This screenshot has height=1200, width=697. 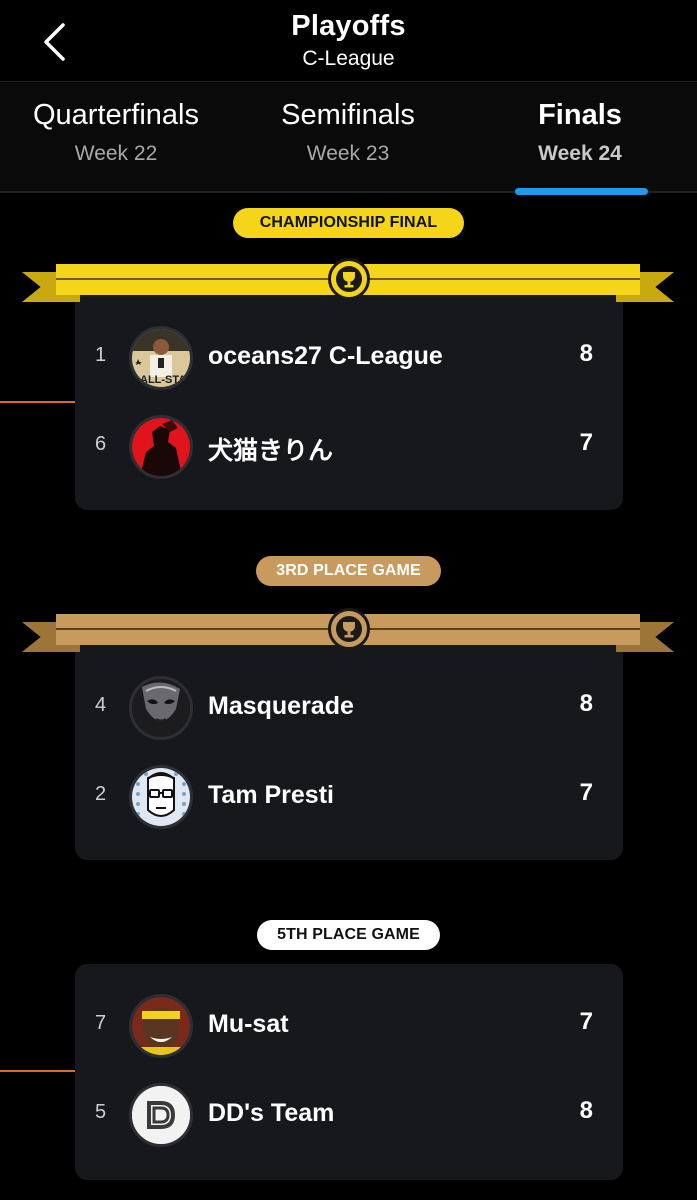 What do you see at coordinates (161, 358) in the screenshot?
I see `all-star-player-avatar: ALL-STA` at bounding box center [161, 358].